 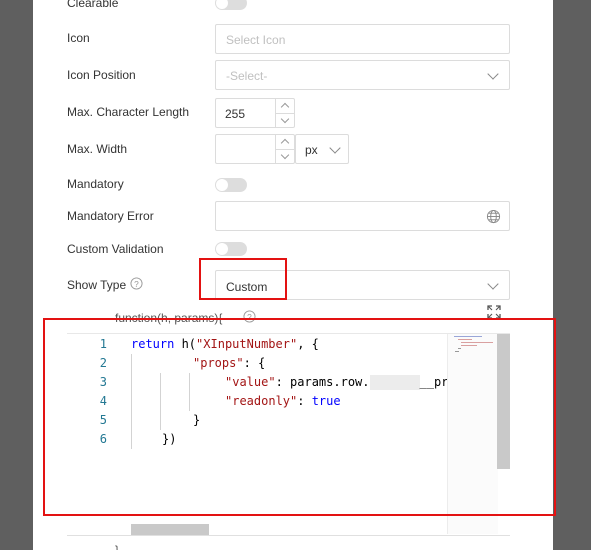 I want to click on icon-placeholder: Select Icon, so click(x=256, y=40).